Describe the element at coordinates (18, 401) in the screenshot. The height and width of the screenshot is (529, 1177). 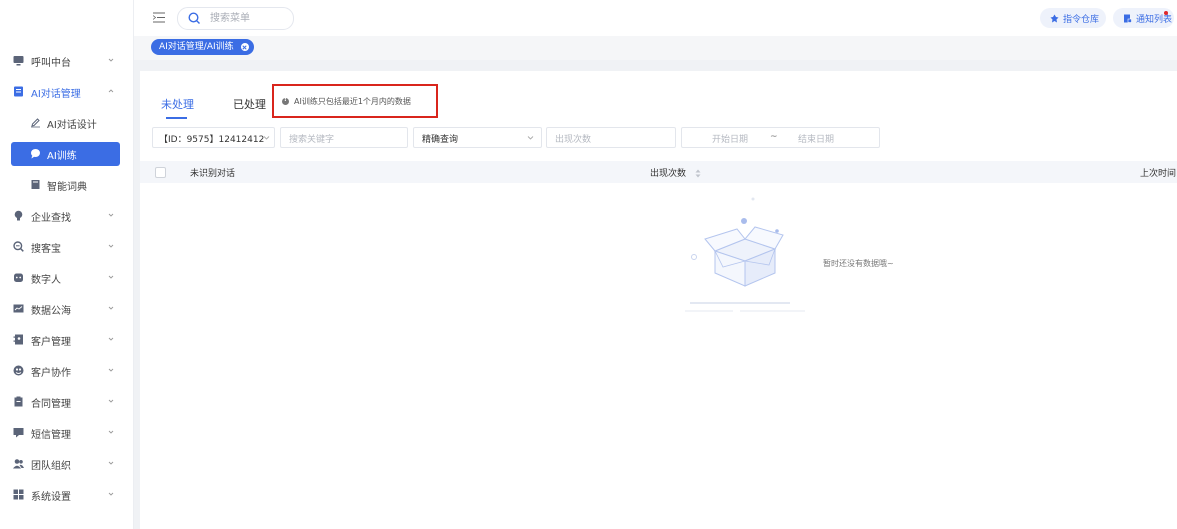
I see `clipboard-icon` at that location.